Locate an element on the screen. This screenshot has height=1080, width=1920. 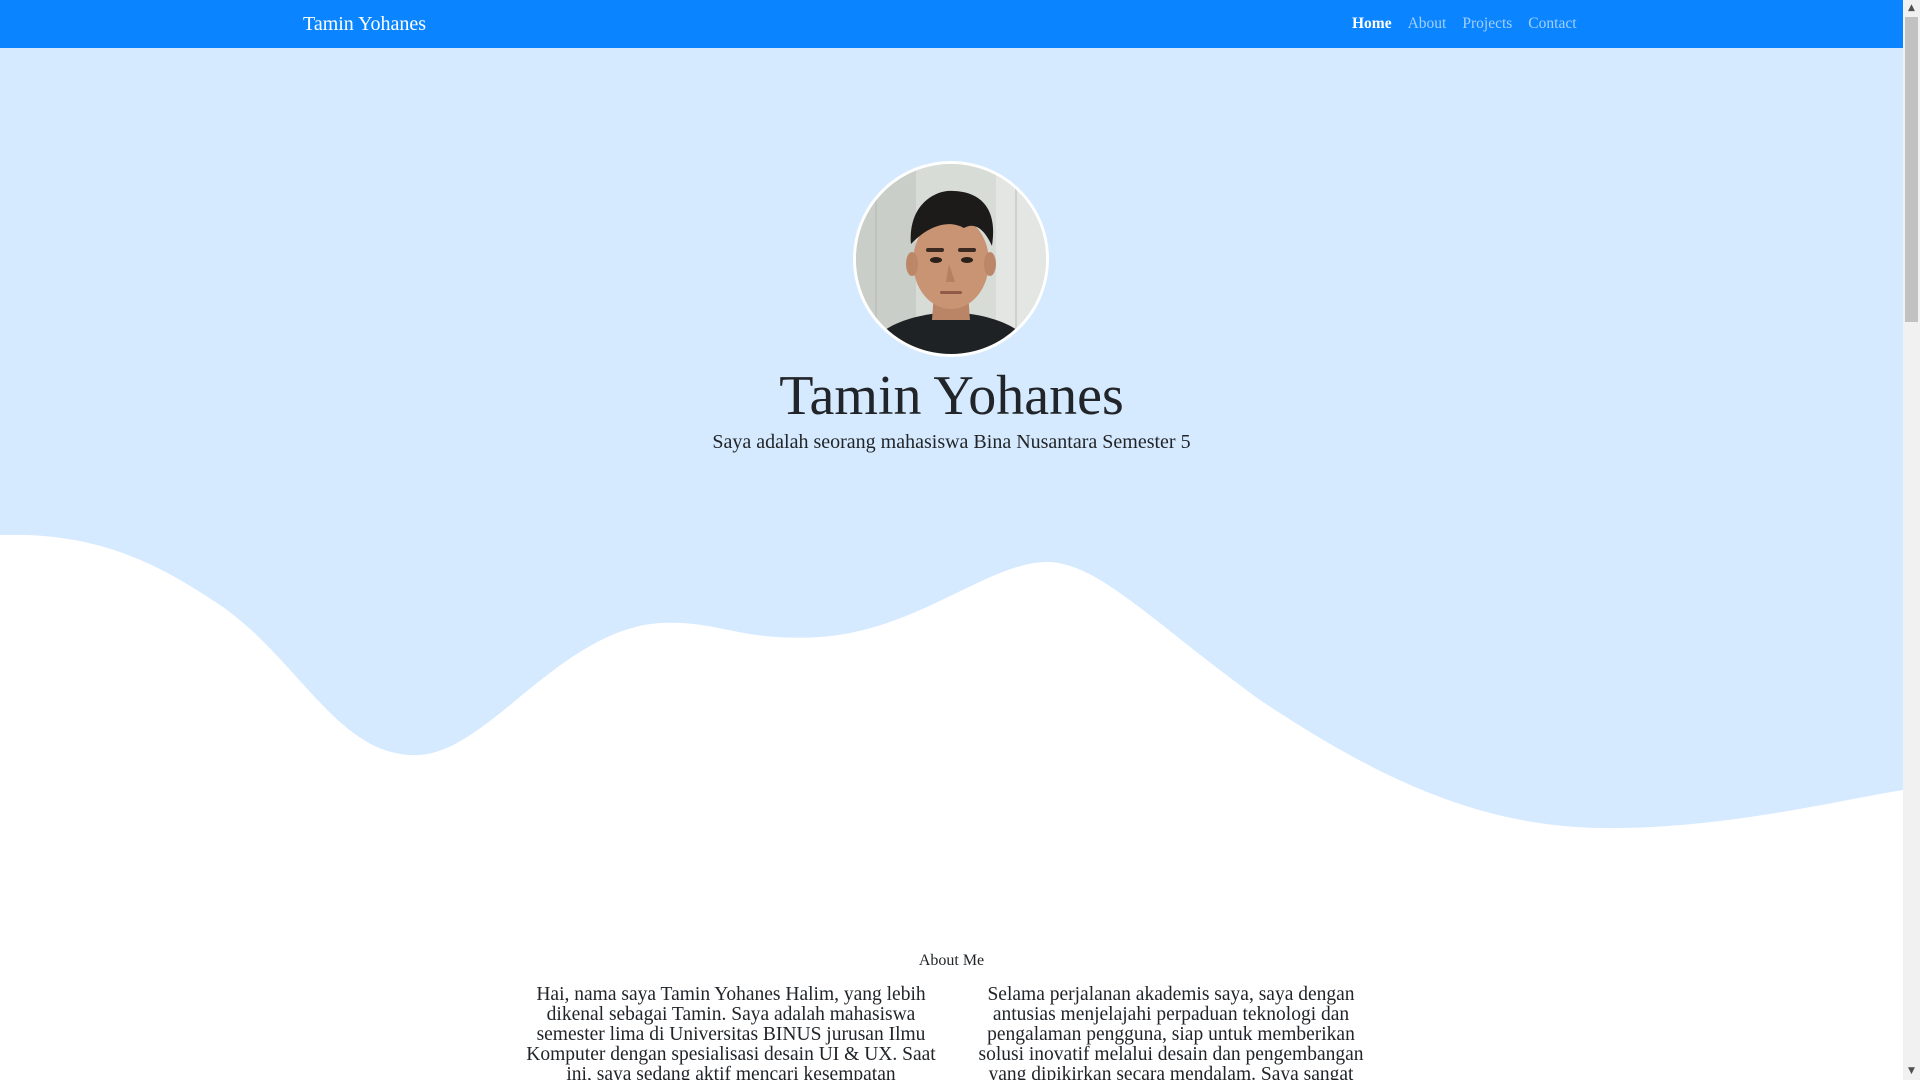
profile-photo is located at coordinates (951, 259).